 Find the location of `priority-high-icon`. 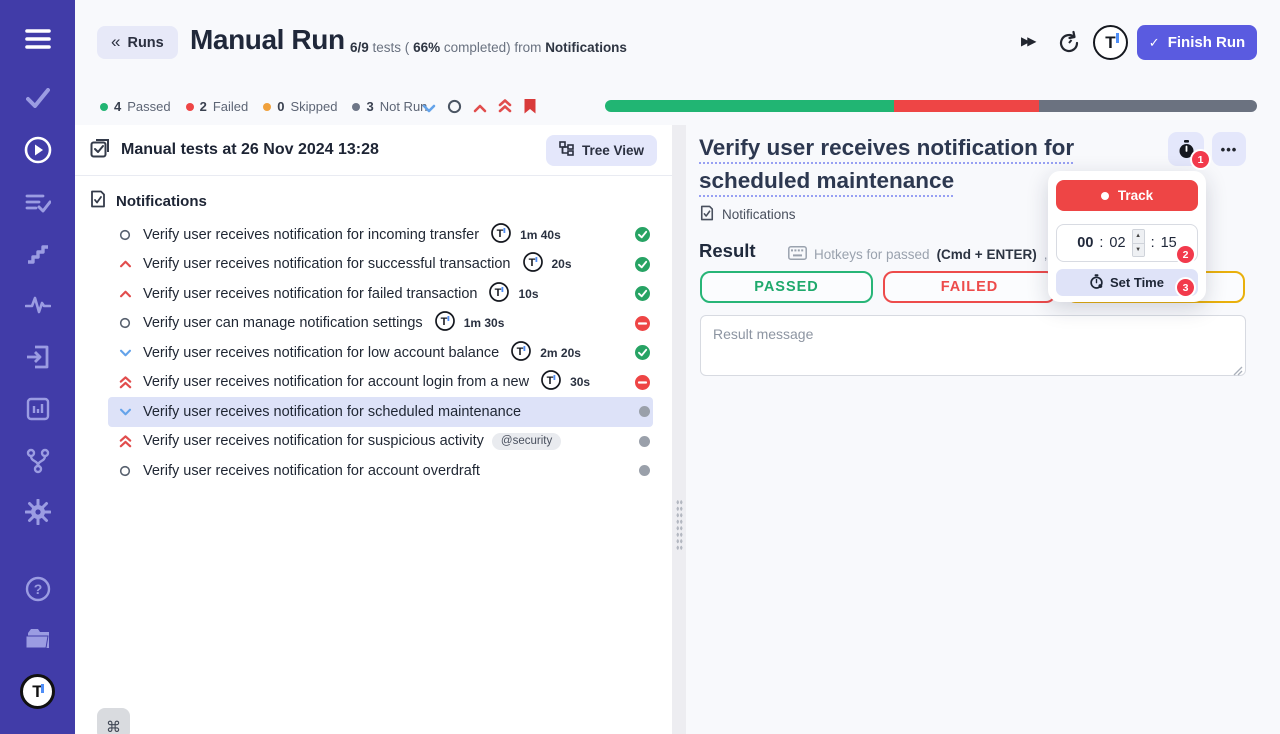

priority-high-icon is located at coordinates (125, 264).